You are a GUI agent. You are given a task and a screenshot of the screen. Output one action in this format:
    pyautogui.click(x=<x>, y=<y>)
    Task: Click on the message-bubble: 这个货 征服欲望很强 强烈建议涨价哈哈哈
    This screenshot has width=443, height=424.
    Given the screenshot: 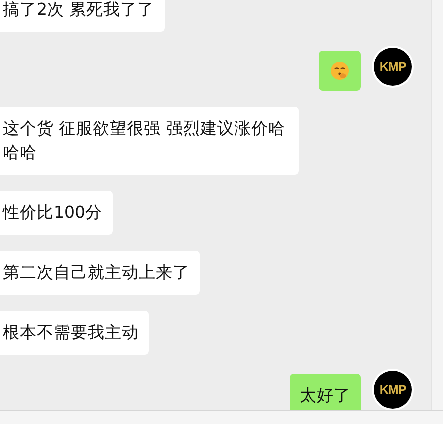 What is the action you would take?
    pyautogui.click(x=149, y=141)
    